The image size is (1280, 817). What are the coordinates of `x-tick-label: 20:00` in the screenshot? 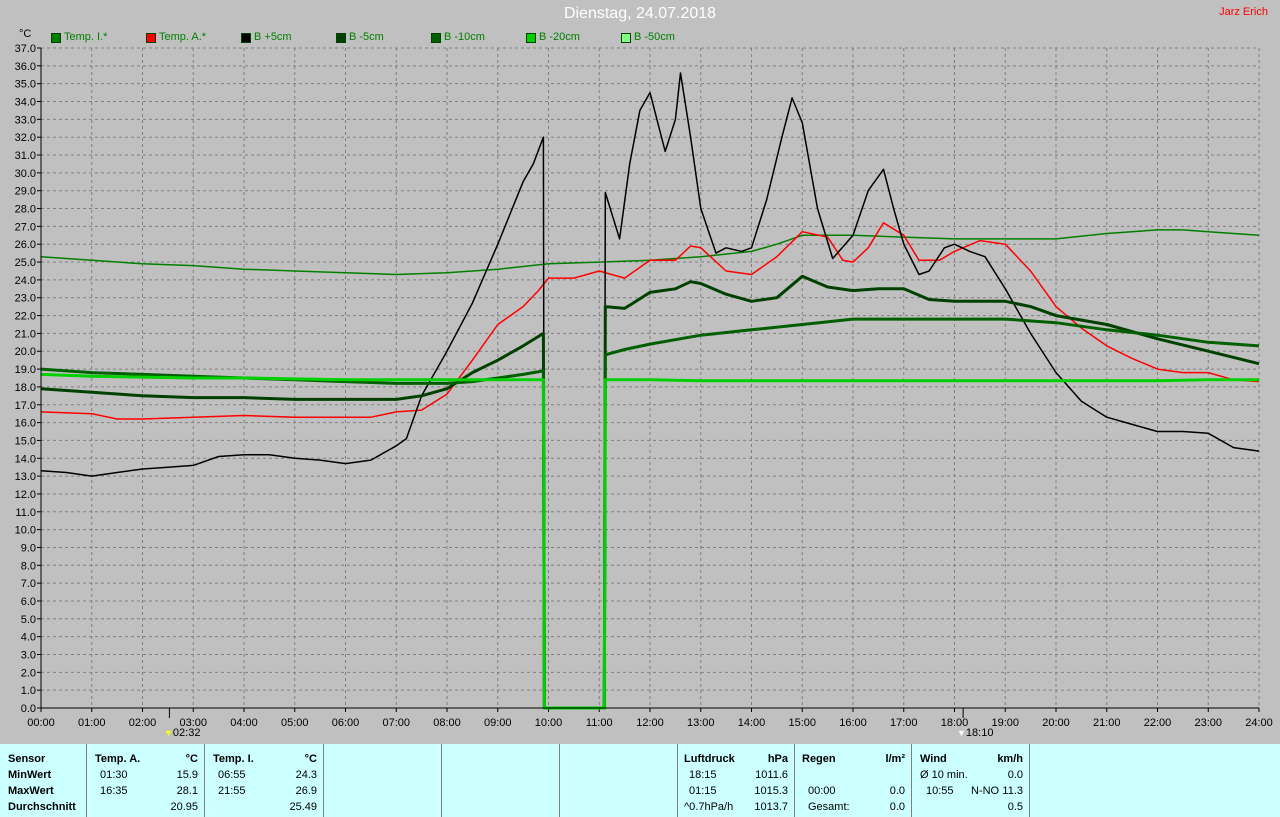 It's located at (1056, 723).